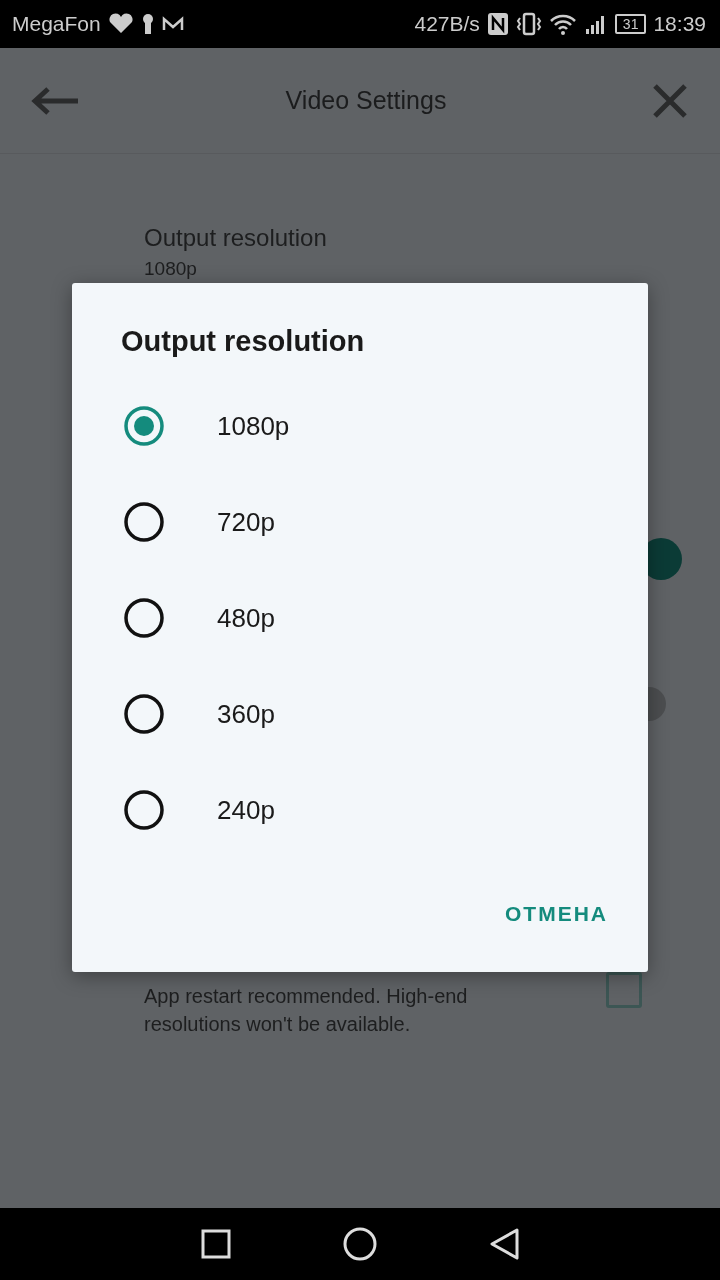 The image size is (720, 1280). Describe the element at coordinates (504, 1244) in the screenshot. I see `back-icon` at that location.